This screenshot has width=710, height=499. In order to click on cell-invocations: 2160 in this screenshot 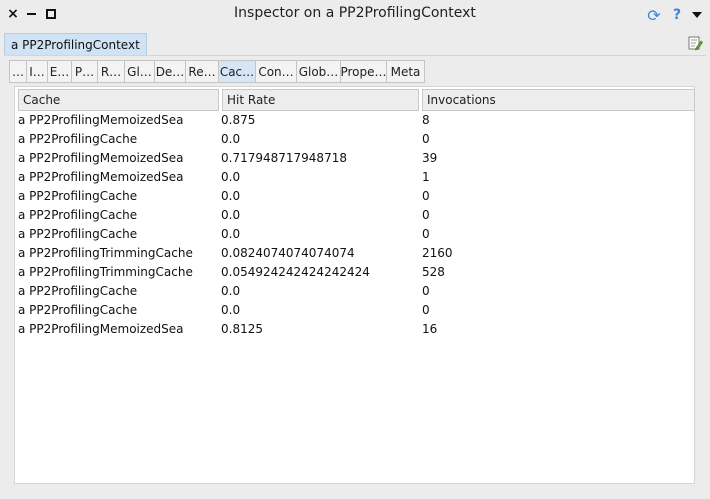, I will do `click(437, 253)`.